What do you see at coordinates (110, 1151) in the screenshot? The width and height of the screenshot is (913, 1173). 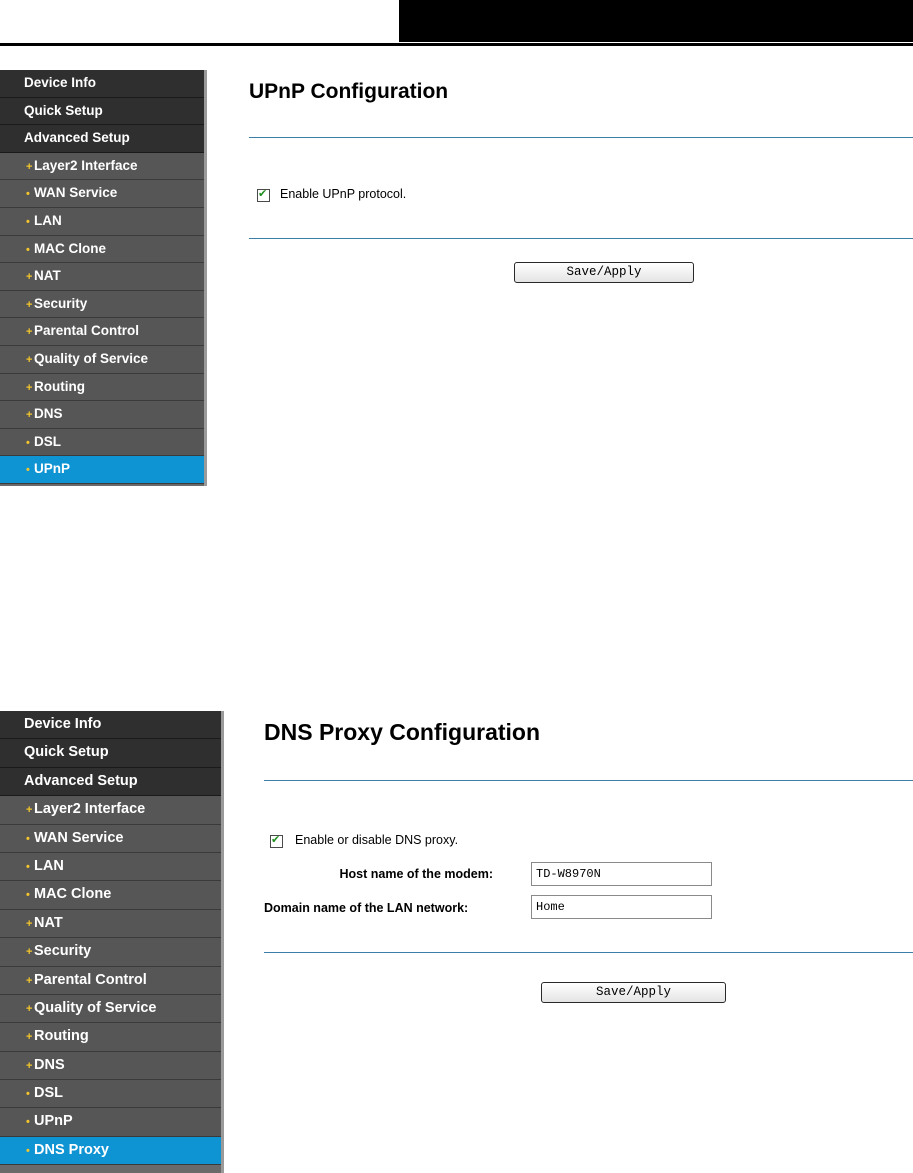 I see `sidebar-item-dns-proxy: • DNS Proxy` at bounding box center [110, 1151].